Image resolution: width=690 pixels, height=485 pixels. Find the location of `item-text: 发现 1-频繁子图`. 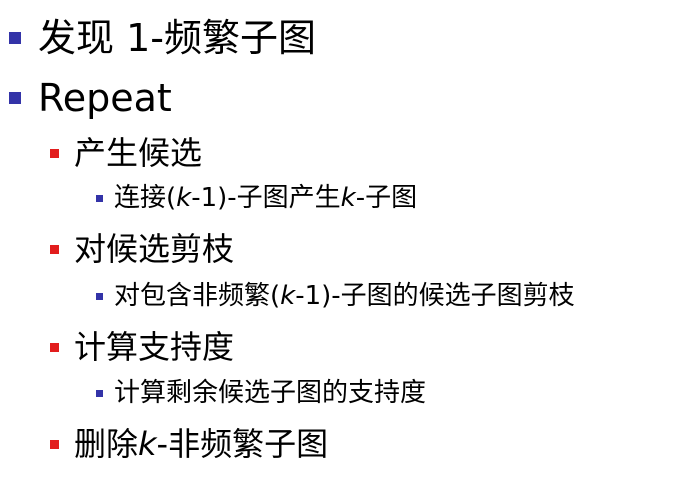

item-text: 发现 1-频繁子图 is located at coordinates (177, 38).